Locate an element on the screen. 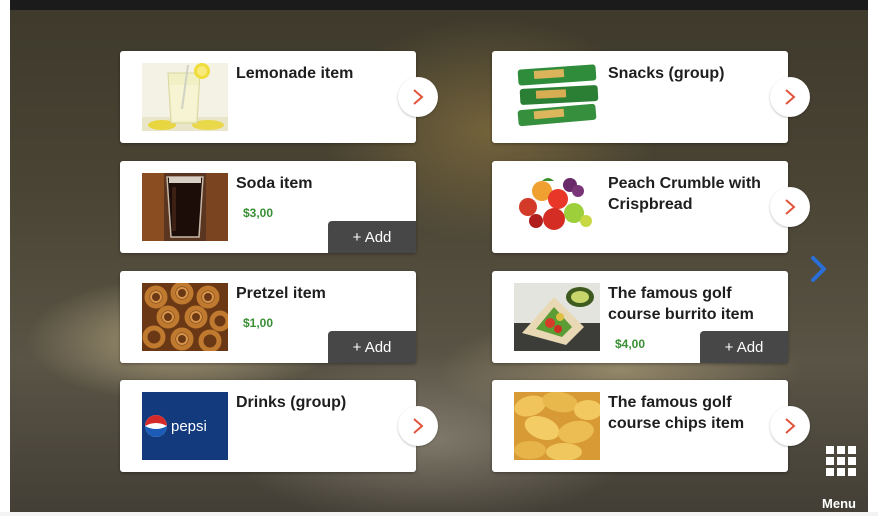  grid-menu-icon is located at coordinates (841, 461).